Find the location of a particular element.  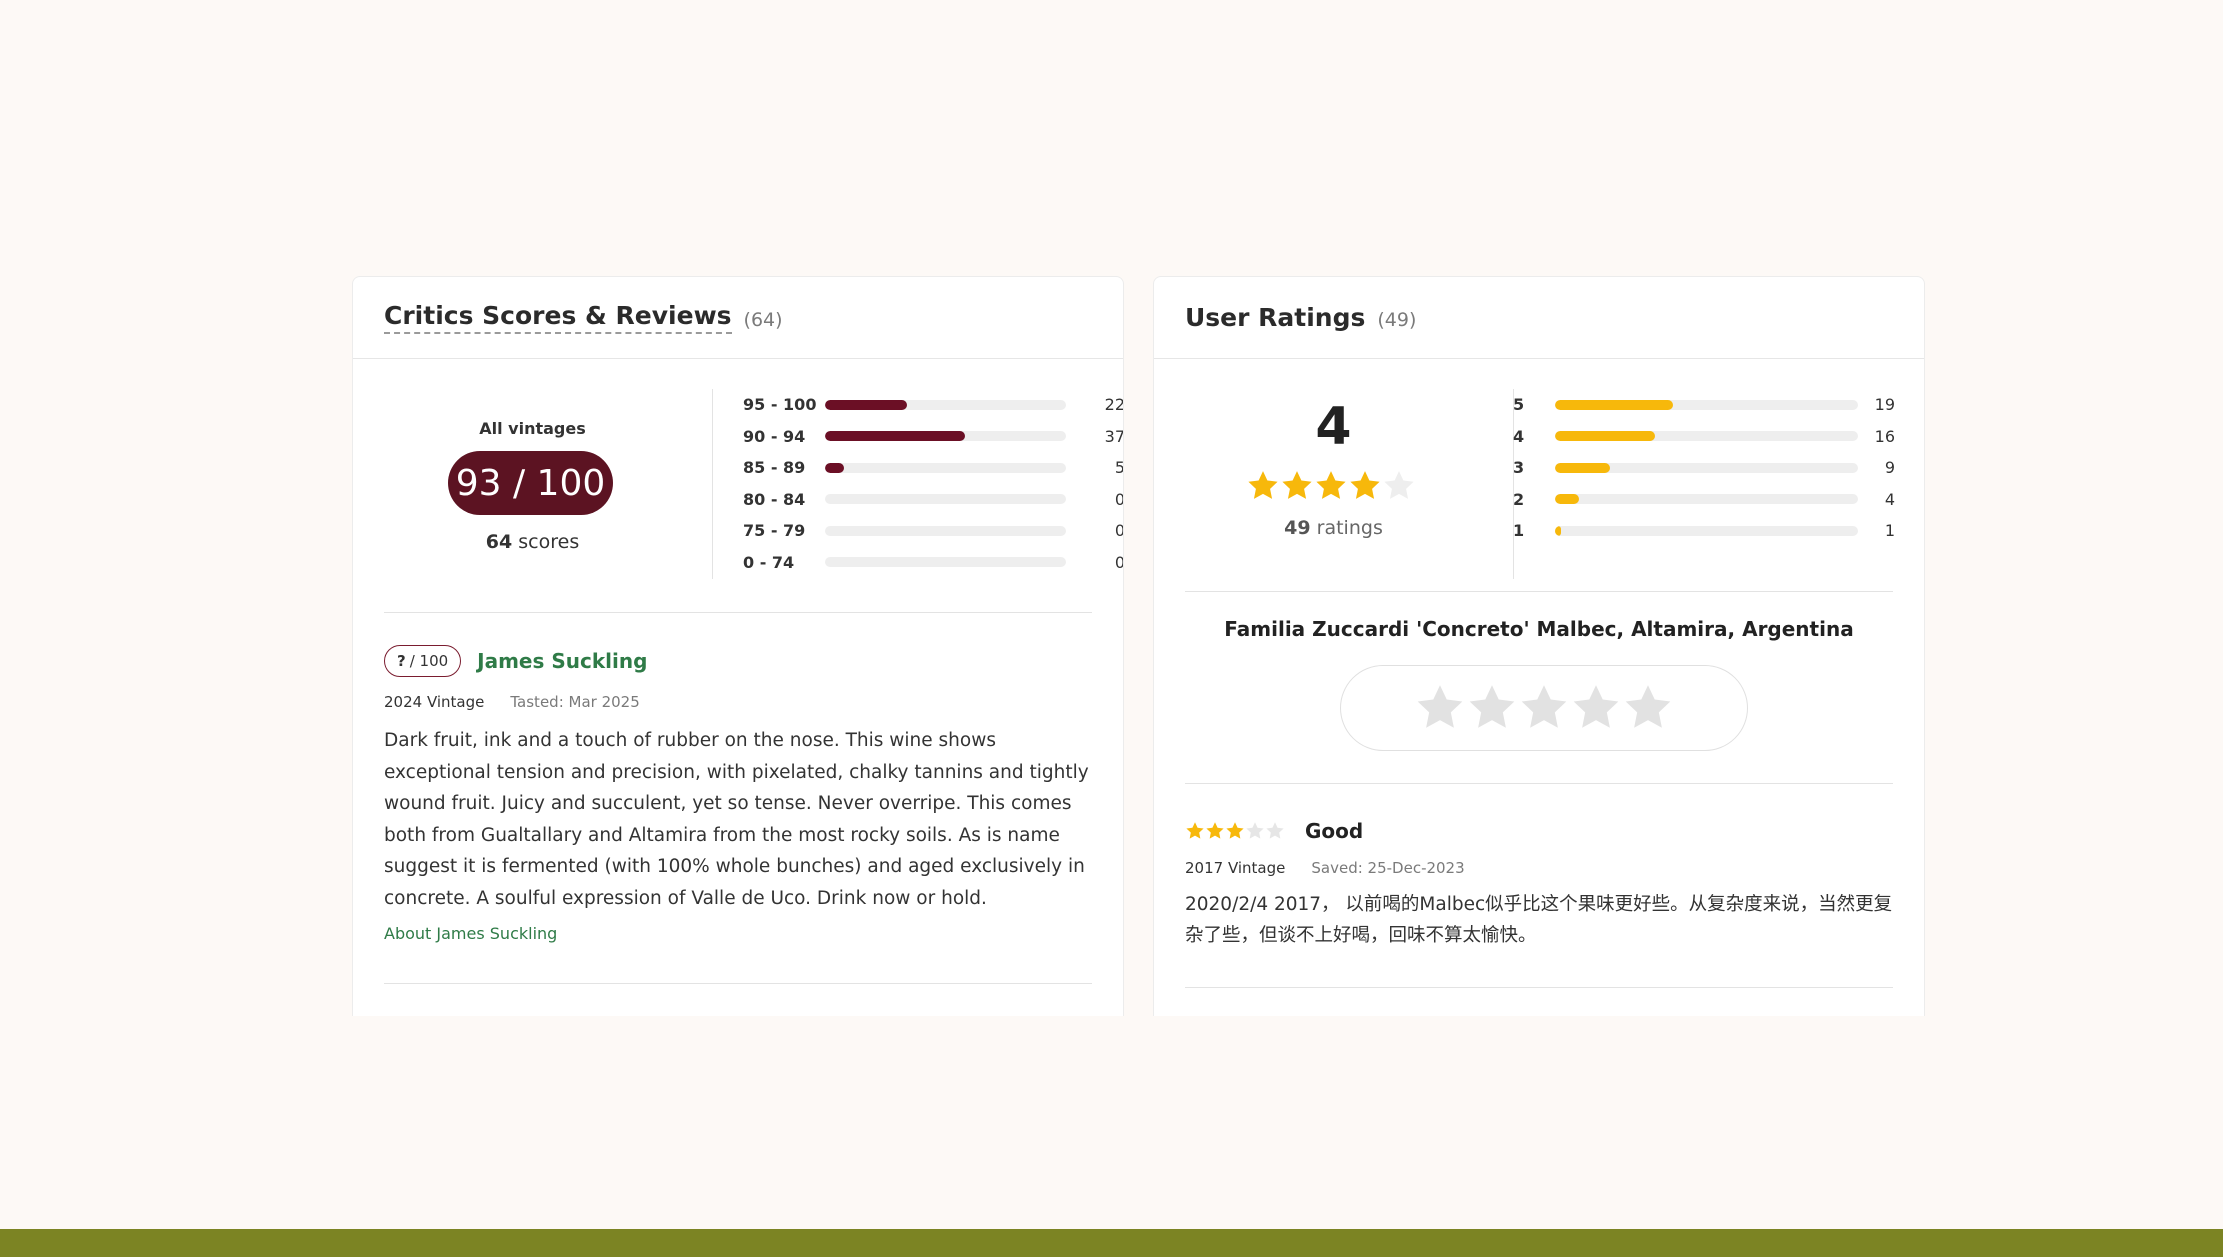

ratings-count: 49 ratings is located at coordinates (1333, 528).